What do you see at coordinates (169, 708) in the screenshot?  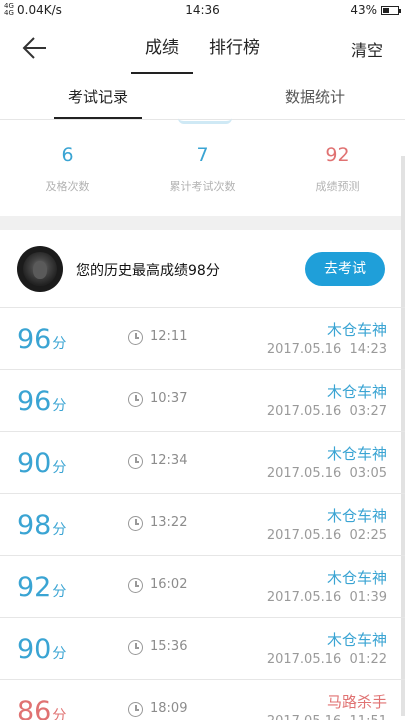 I see `record-duration: 18:09` at bounding box center [169, 708].